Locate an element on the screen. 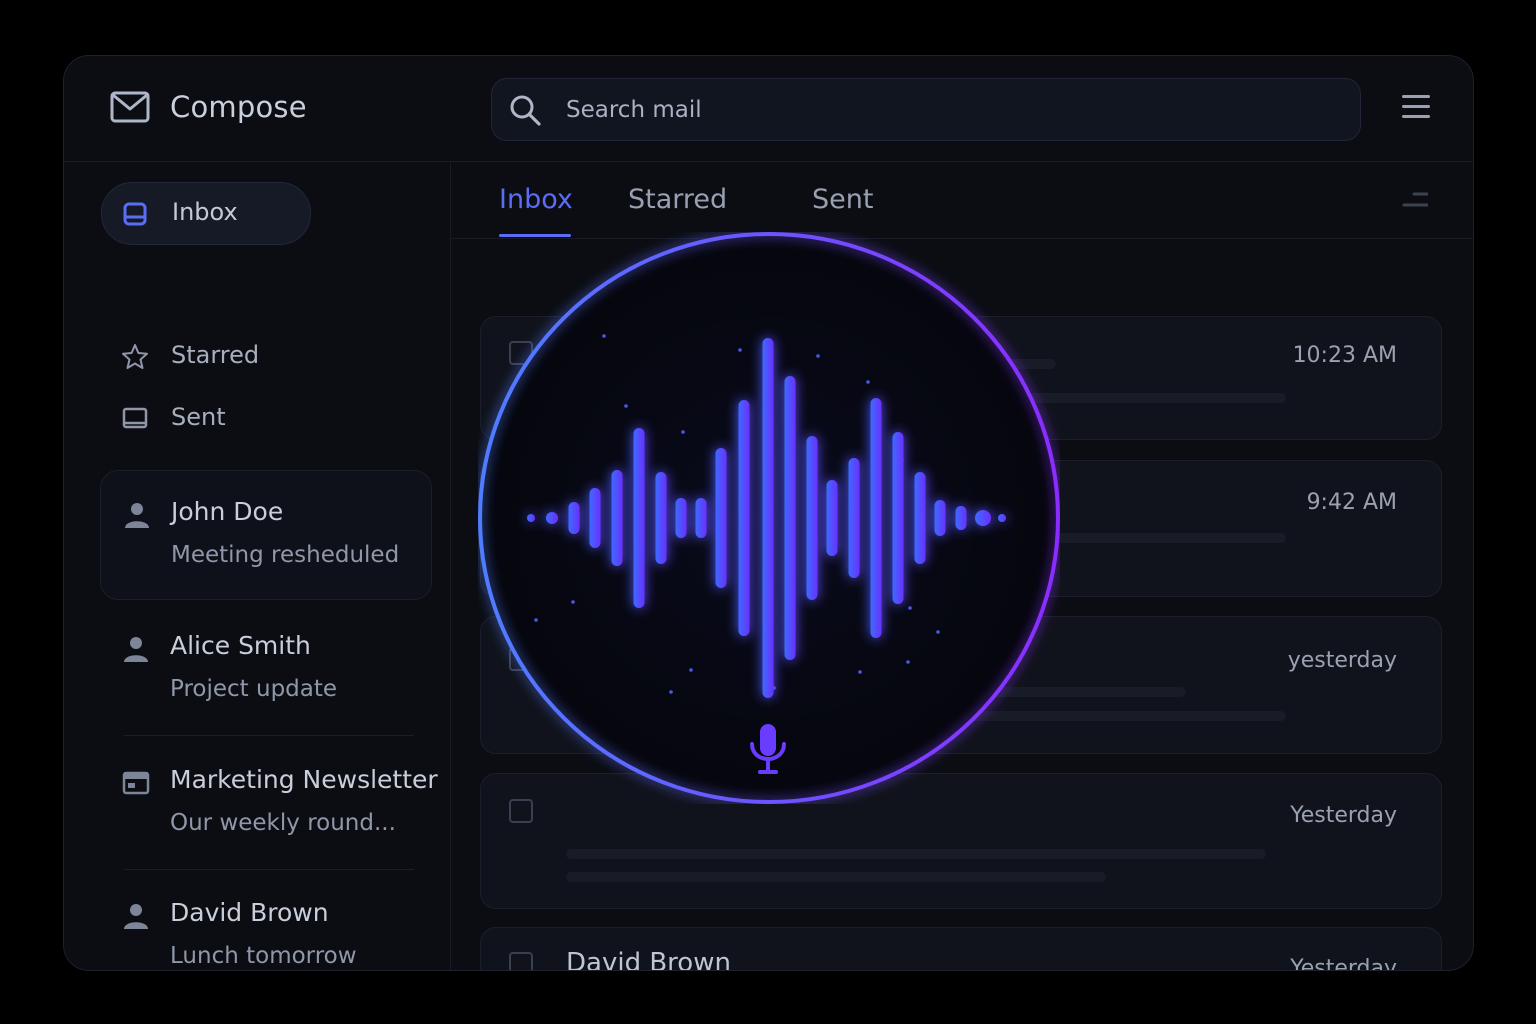 This screenshot has width=1536, height=1024. sidebar-item-label: Sent is located at coordinates (198, 417).